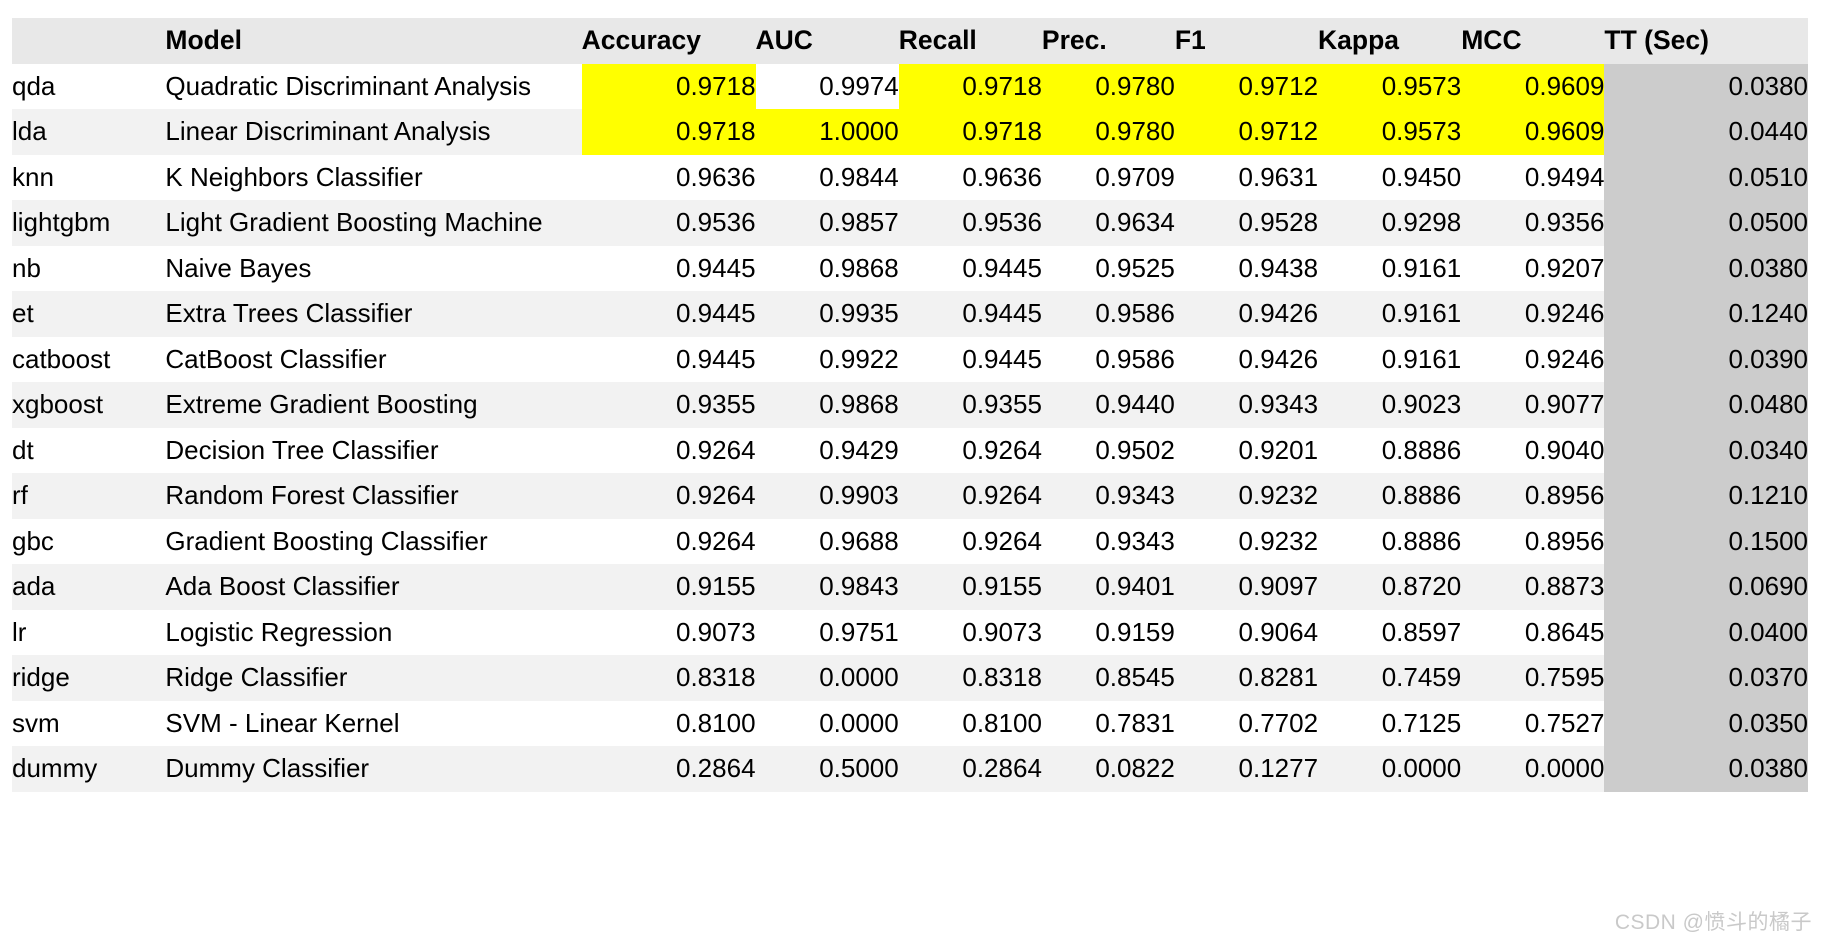 Image resolution: width=1834 pixels, height=952 pixels. I want to click on column-header-accuracy: Accuracy, so click(669, 41).